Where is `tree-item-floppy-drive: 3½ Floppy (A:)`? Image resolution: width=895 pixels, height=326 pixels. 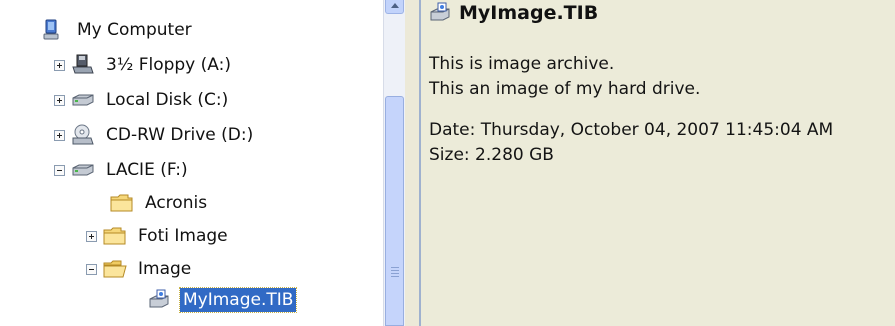 tree-item-floppy-drive: 3½ Floppy (A:) is located at coordinates (144, 65).